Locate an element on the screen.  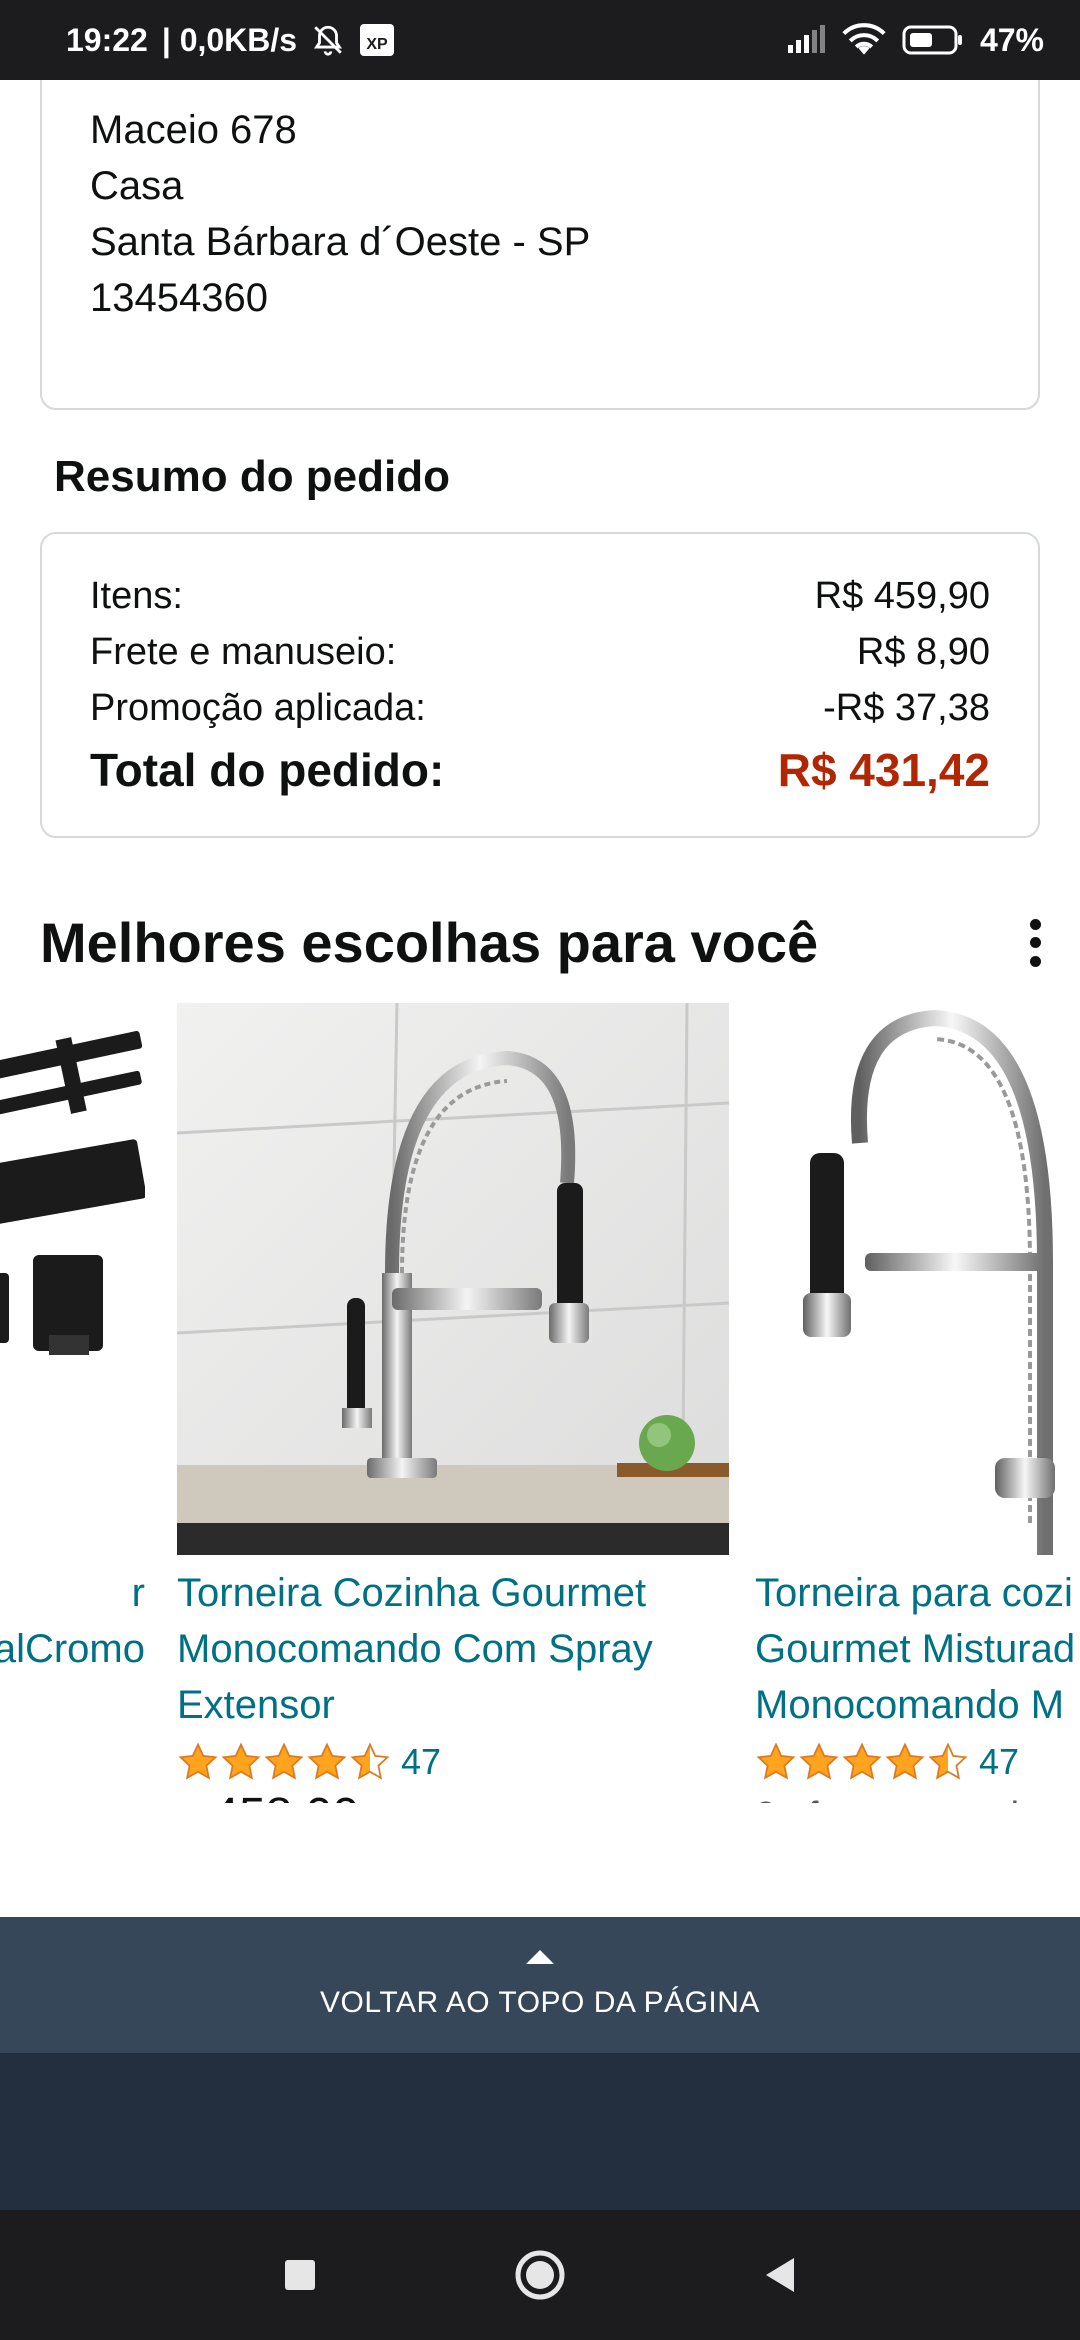
signal-icon is located at coordinates (806, 40).